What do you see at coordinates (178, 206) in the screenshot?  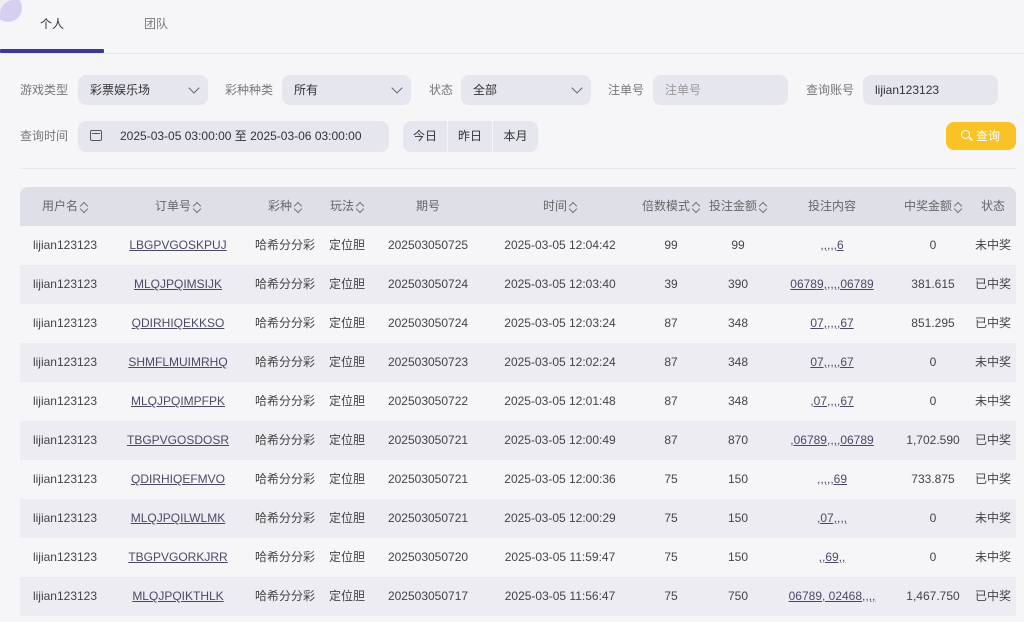 I see `header-order-no: 订单号` at bounding box center [178, 206].